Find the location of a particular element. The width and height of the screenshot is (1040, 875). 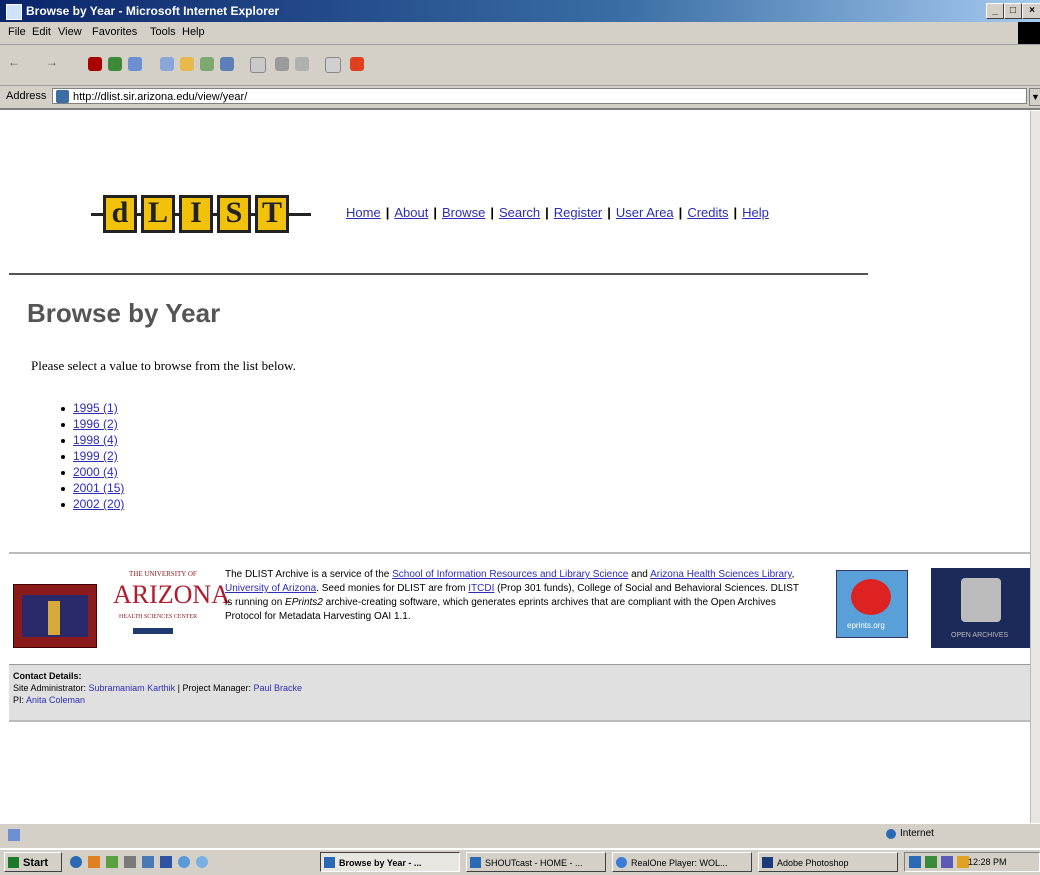

year-link: 1998 (4) is located at coordinates (95, 440).